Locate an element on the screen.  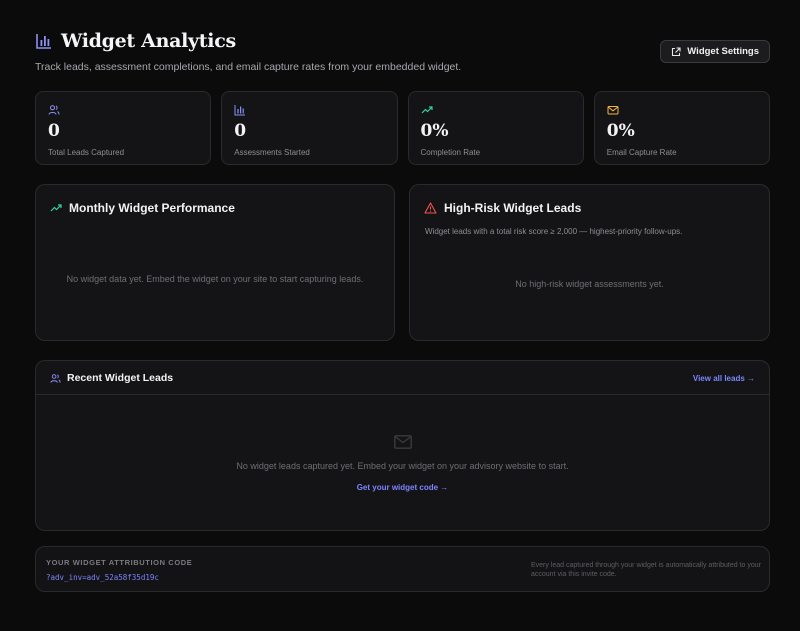
panel-title: High-Risk Widget Leads is located at coordinates (513, 208).